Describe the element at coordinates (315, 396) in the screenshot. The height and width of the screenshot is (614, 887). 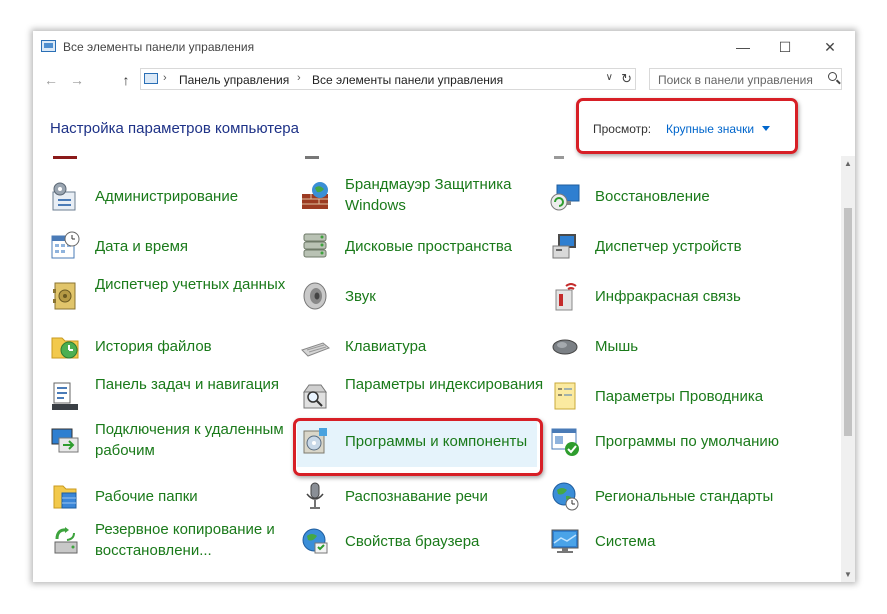
I see `indexing-icon` at that location.